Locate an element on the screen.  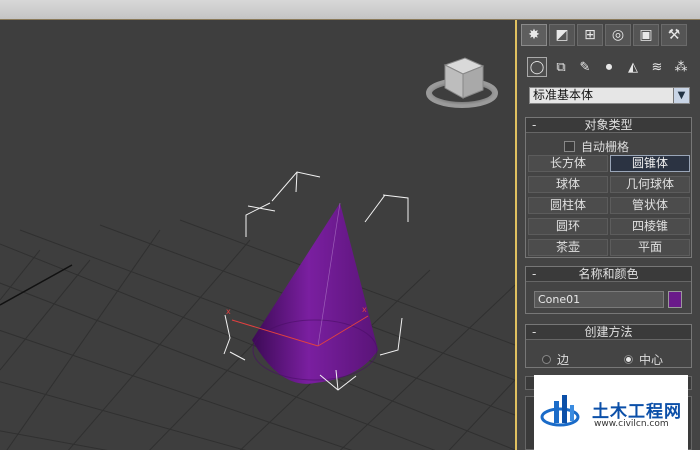
chevron-down-icon: ▼ is located at coordinates (681, 95).